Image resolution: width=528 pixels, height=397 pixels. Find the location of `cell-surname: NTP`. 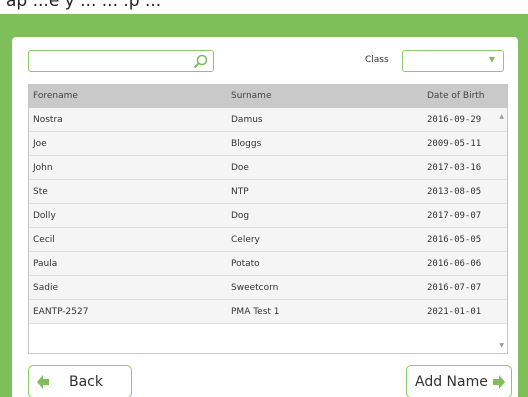

cell-surname: NTP is located at coordinates (240, 192).